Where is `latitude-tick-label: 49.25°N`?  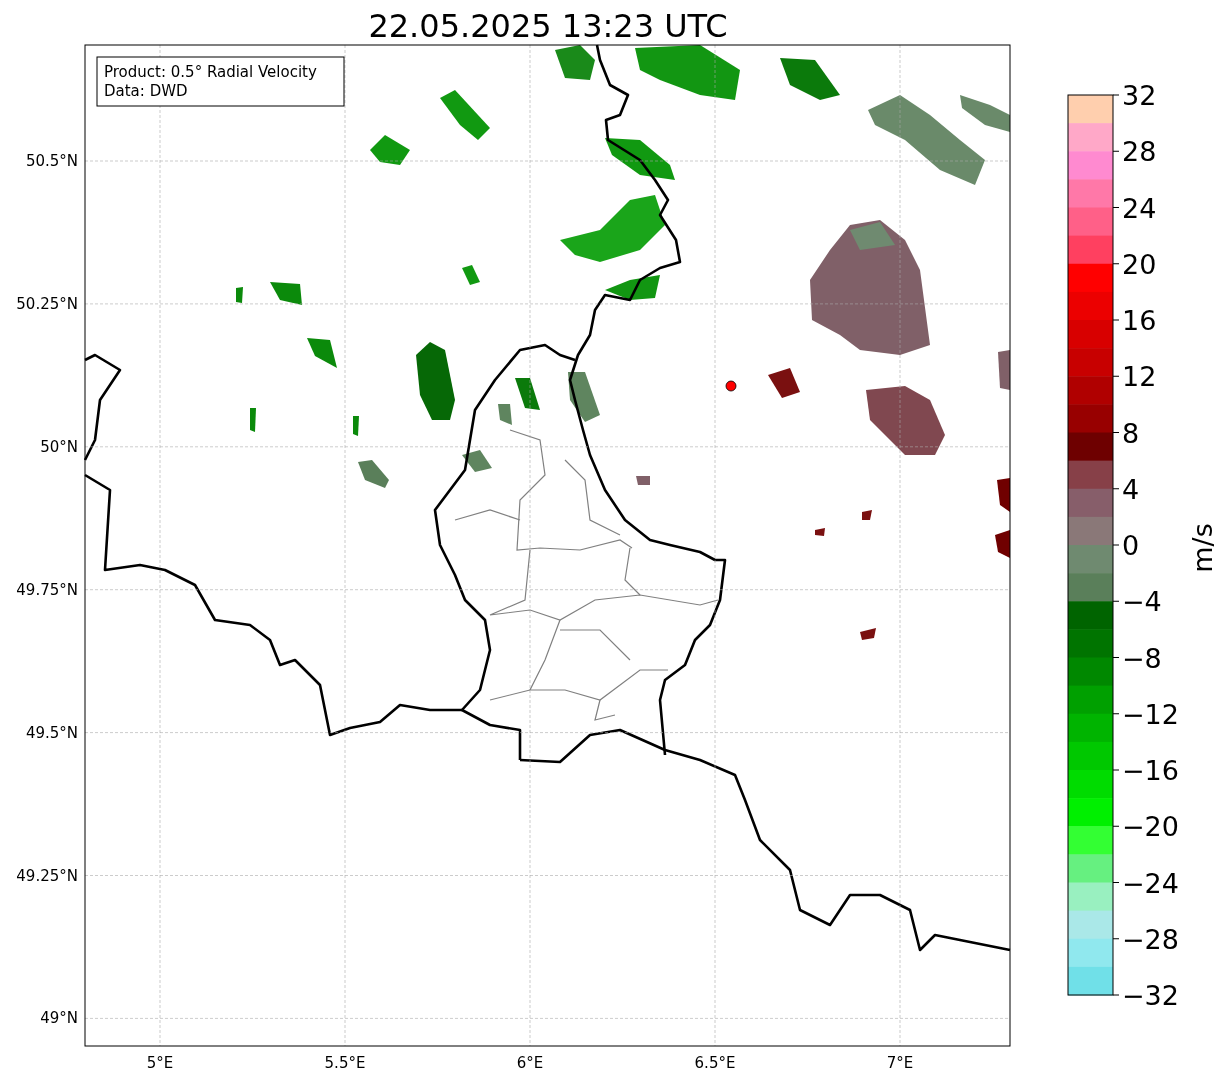
latitude-tick-label: 49.25°N is located at coordinates (47, 875).